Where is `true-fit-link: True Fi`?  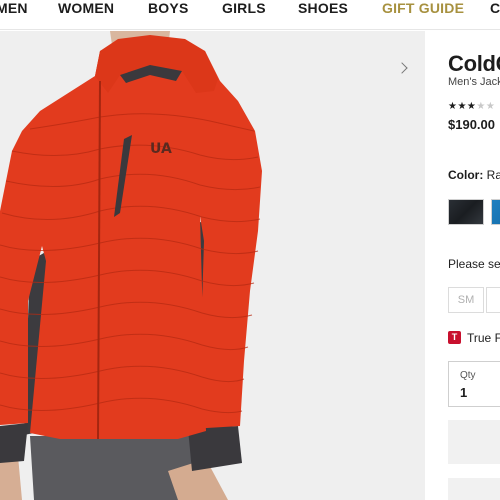 true-fit-link: True Fi is located at coordinates (483, 338).